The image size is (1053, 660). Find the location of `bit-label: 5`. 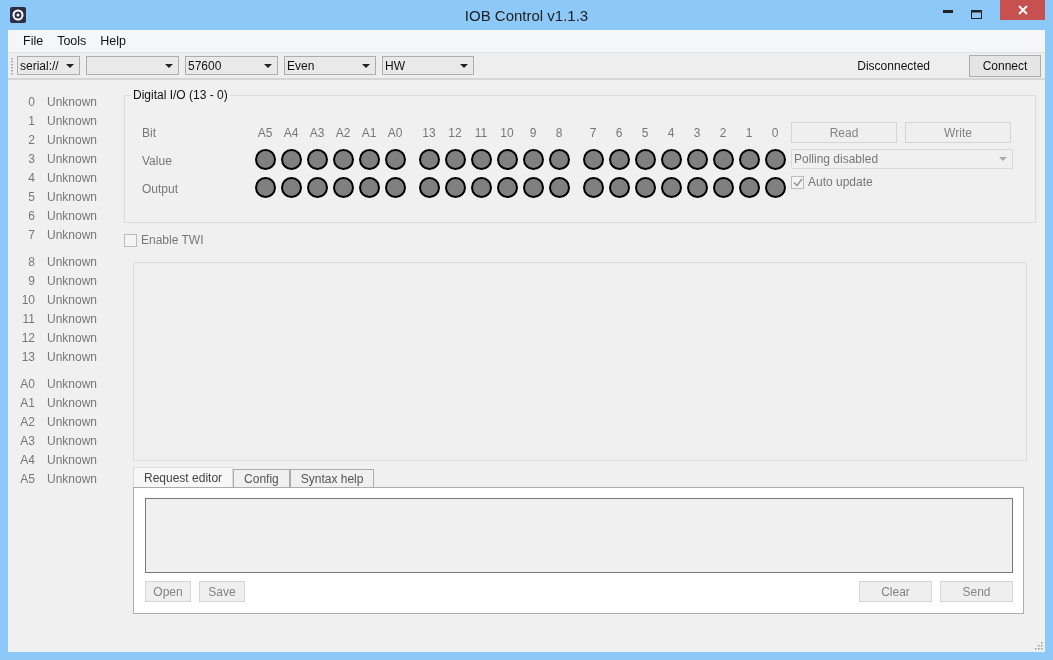

bit-label: 5 is located at coordinates (645, 133).